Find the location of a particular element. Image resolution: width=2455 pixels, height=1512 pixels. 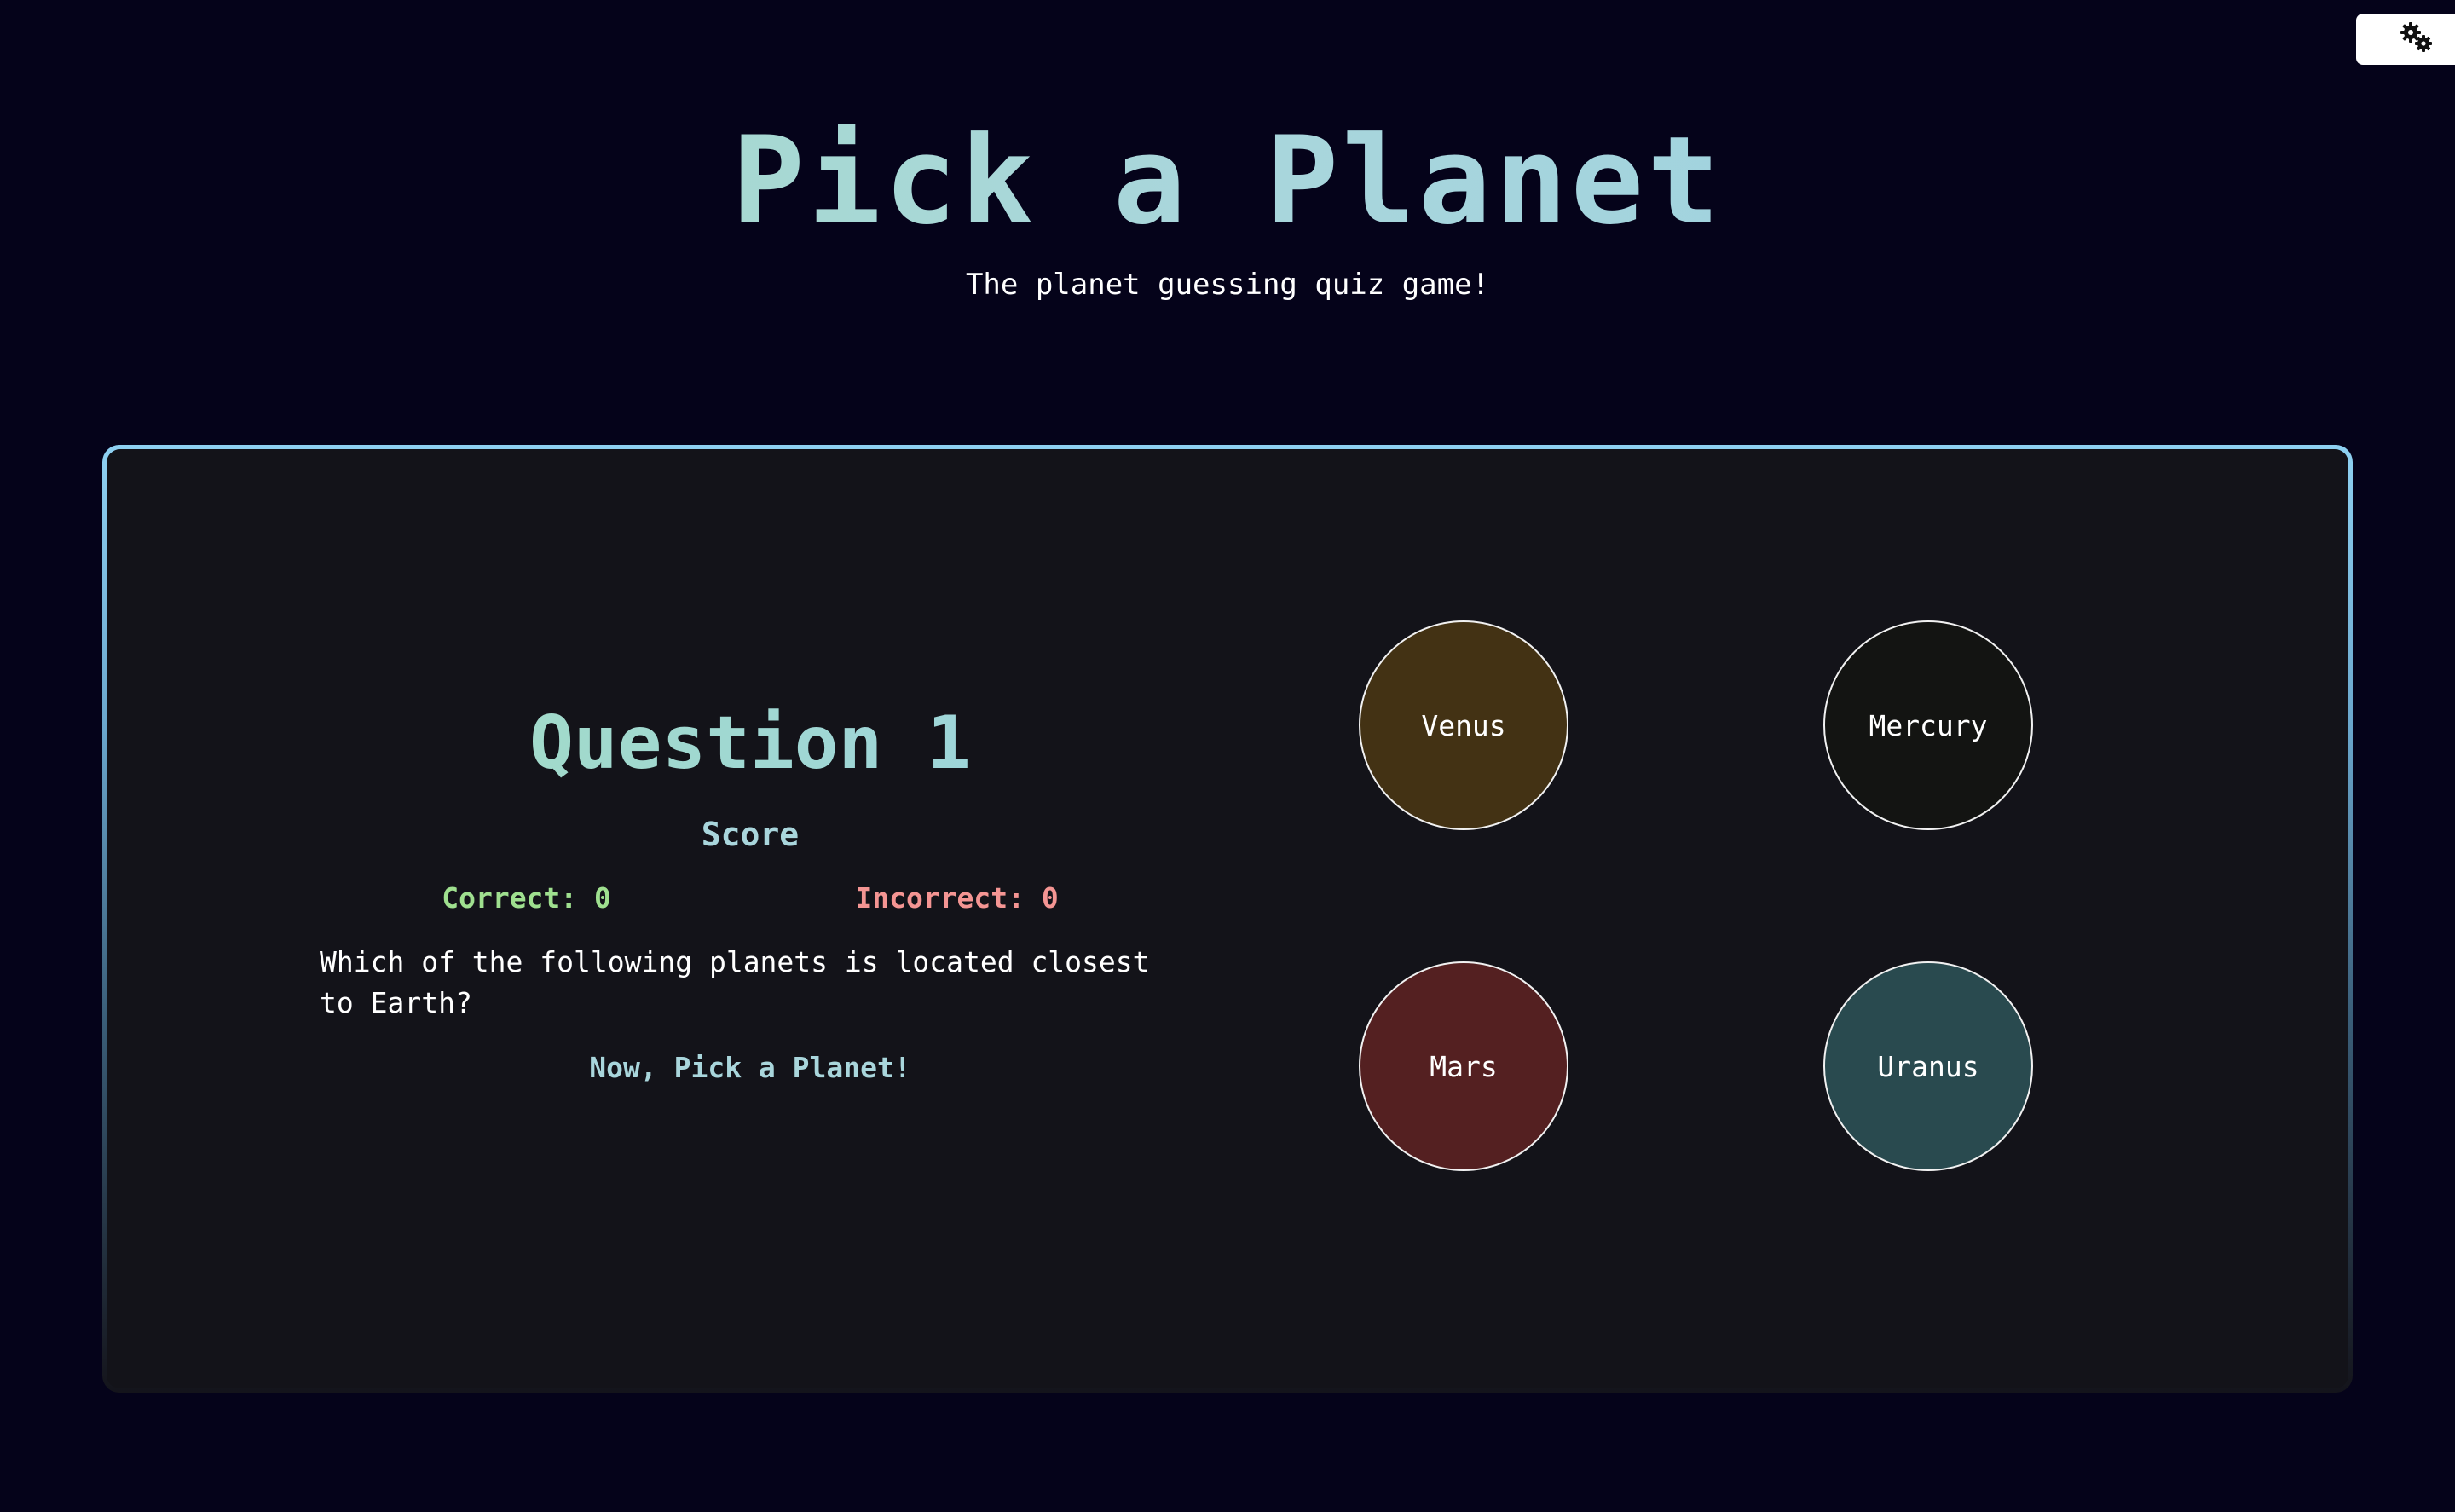

planet-label: Venus is located at coordinates (1463, 725).